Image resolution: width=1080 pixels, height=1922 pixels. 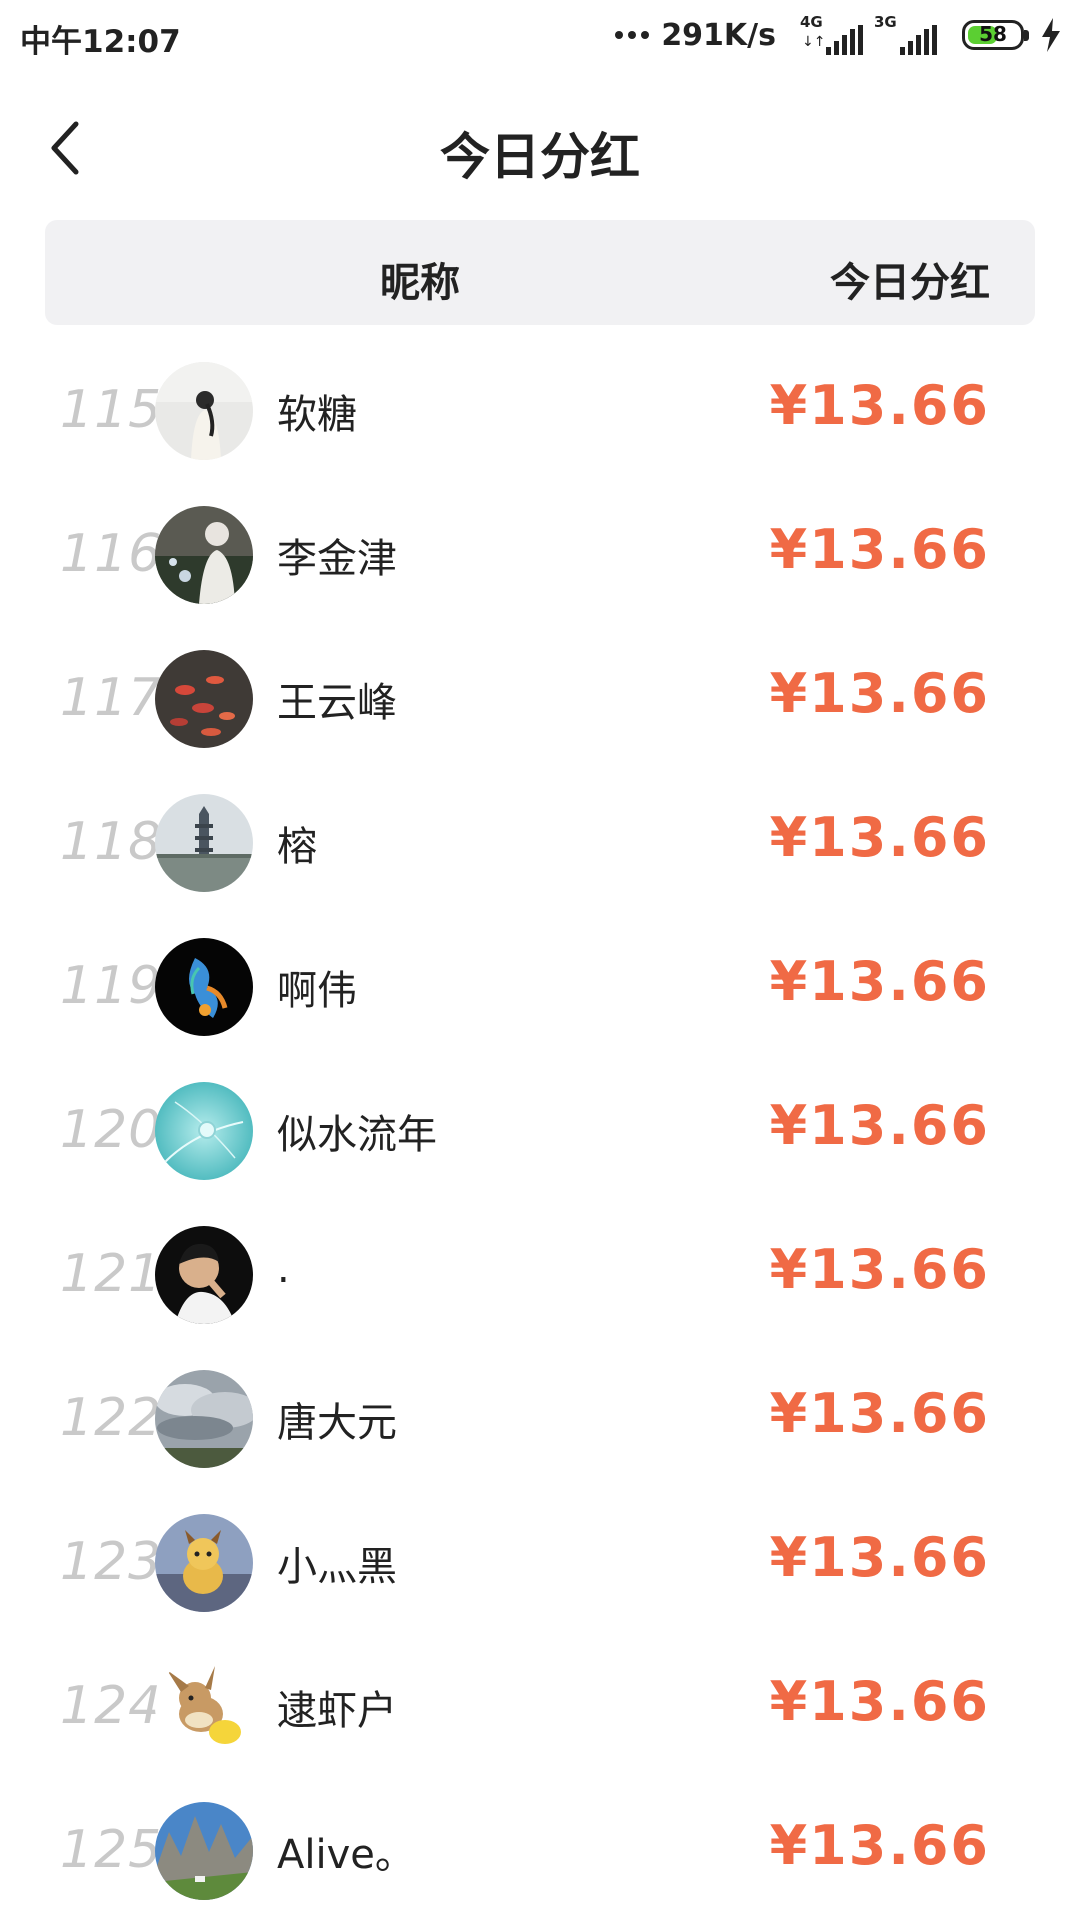 What do you see at coordinates (718, 35) in the screenshot?
I see `network-speed: 291K/s` at bounding box center [718, 35].